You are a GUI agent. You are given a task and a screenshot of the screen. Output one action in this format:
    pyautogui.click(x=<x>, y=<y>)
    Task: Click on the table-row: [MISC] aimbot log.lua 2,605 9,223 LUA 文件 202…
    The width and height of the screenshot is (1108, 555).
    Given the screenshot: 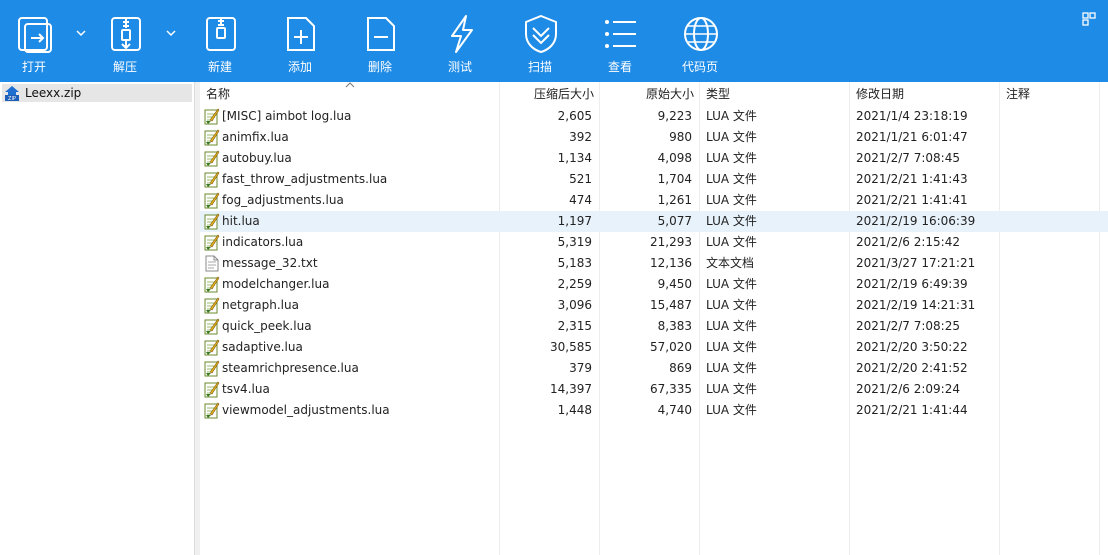 What is the action you would take?
    pyautogui.click(x=654, y=116)
    